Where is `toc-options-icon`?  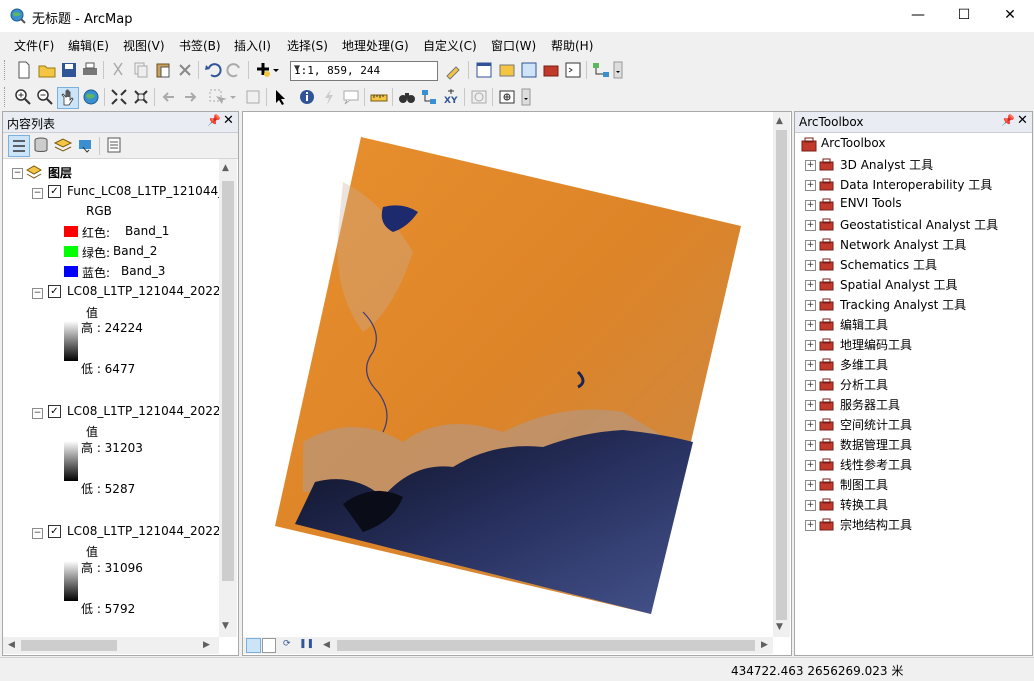
toc-options-icon is located at coordinates (114, 145).